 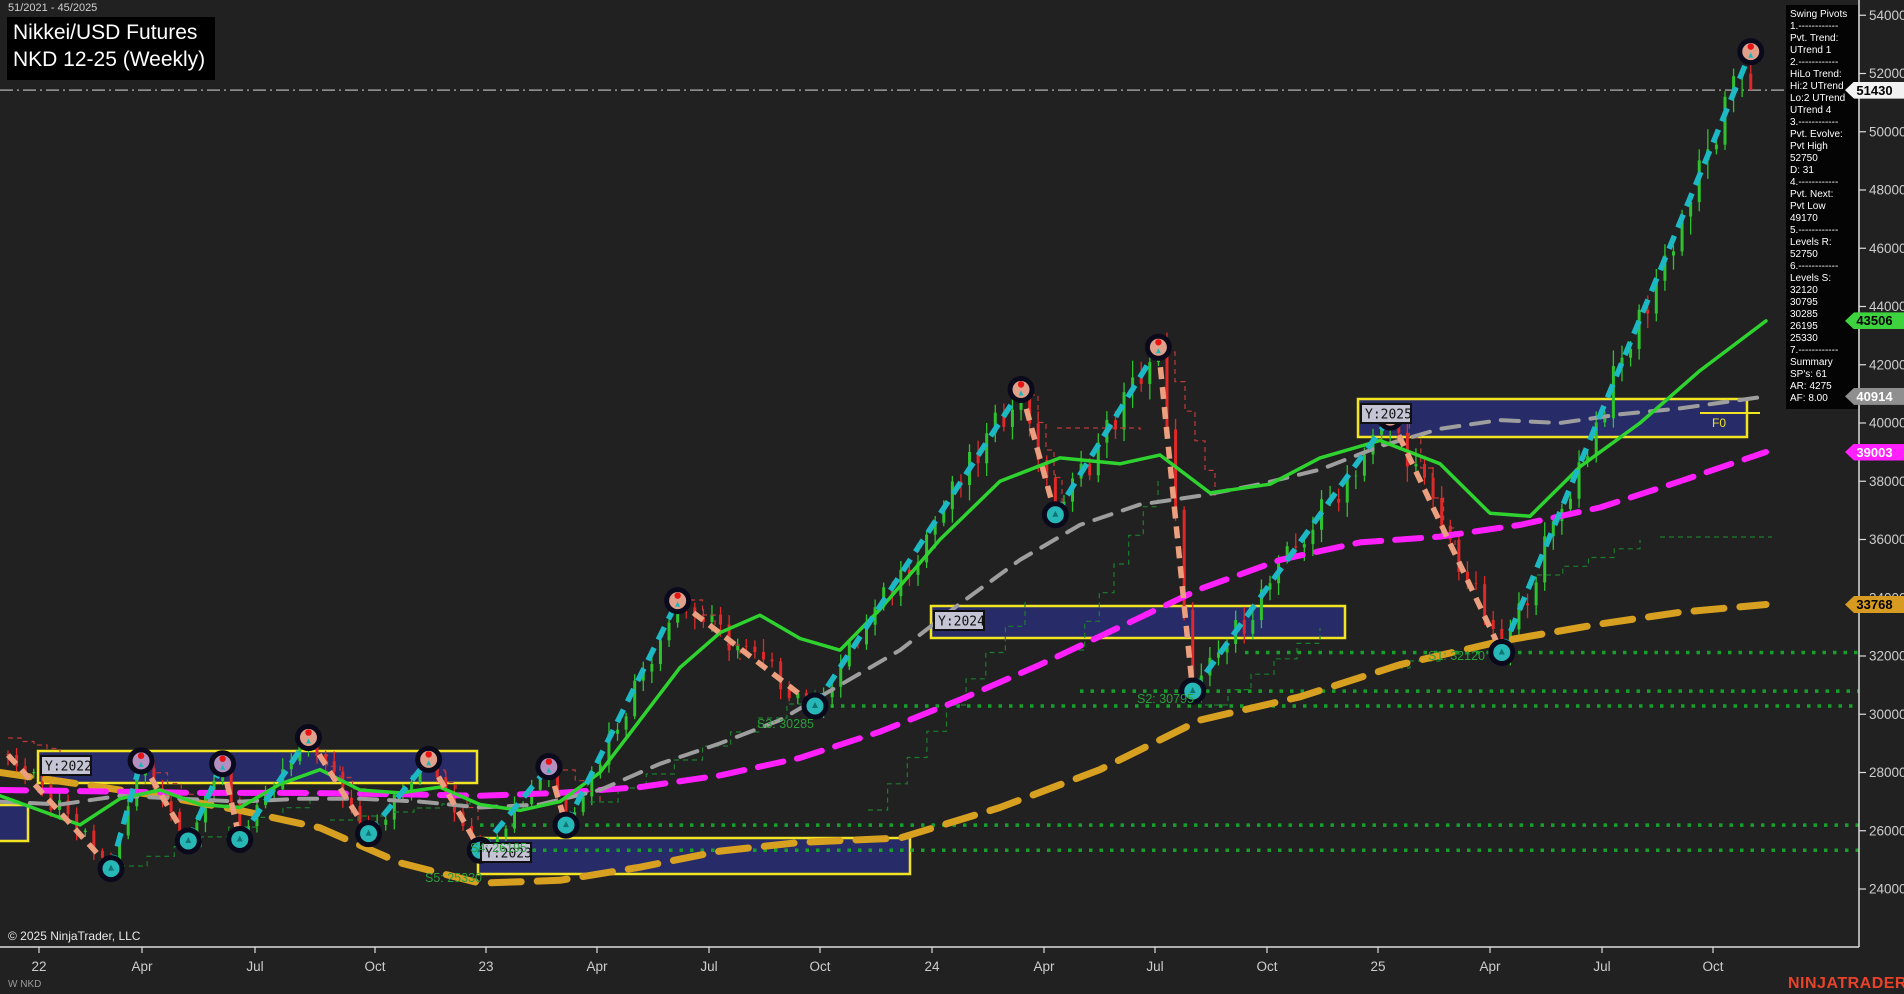 I want to click on y-tick-label: 28000, so click(x=1886, y=772).